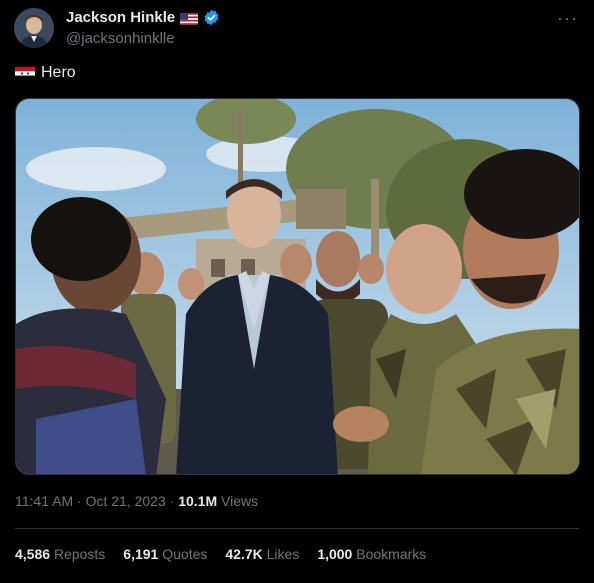 The height and width of the screenshot is (583, 594). I want to click on author-name-row: Jackson Hinkle, so click(143, 17).